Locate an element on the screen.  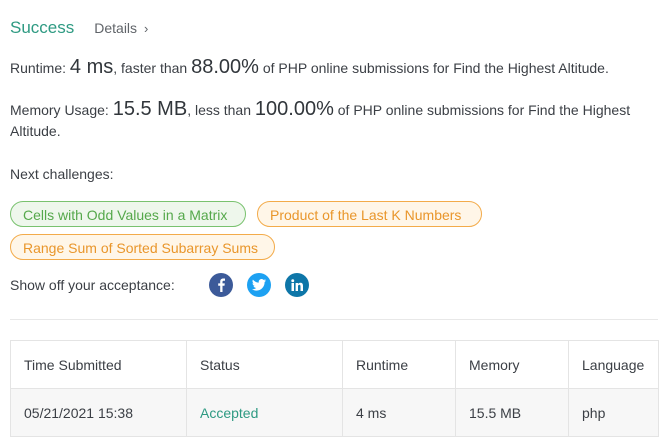
column-header-language: Language is located at coordinates (613, 364).